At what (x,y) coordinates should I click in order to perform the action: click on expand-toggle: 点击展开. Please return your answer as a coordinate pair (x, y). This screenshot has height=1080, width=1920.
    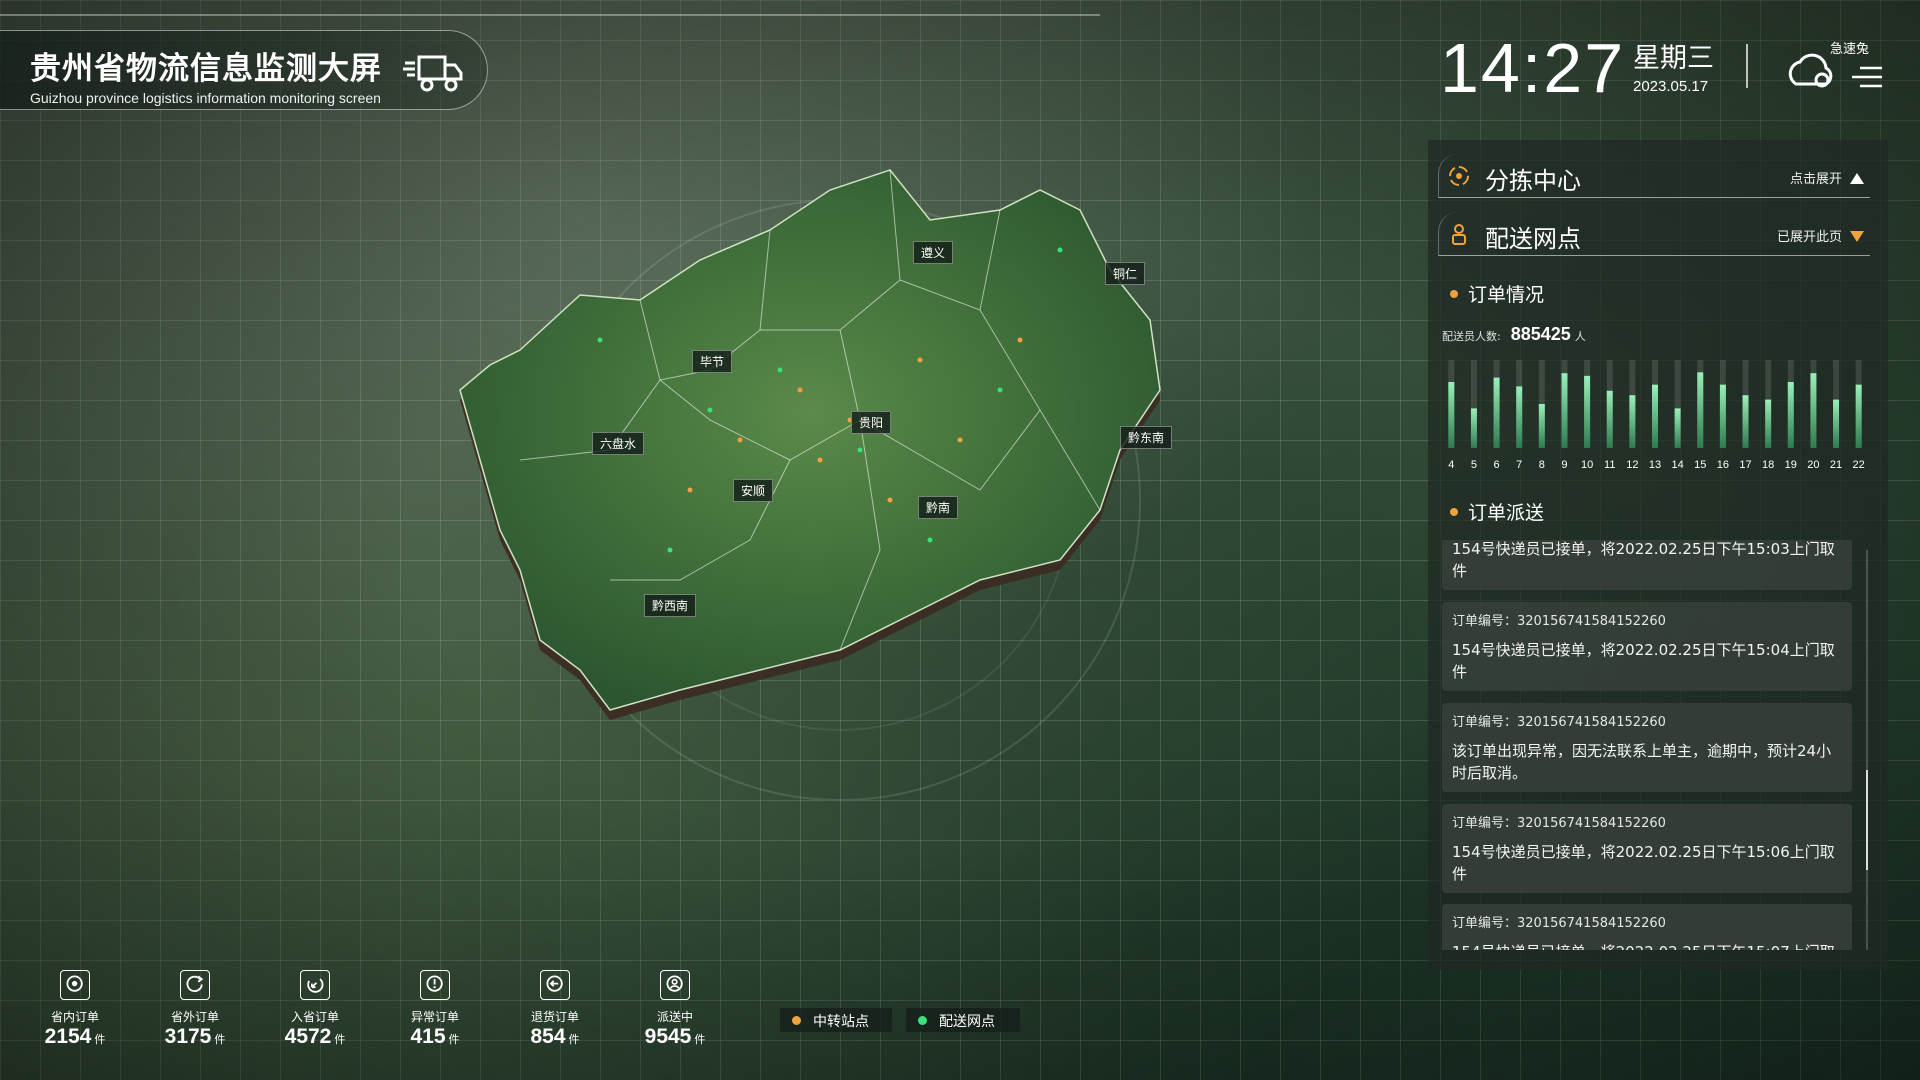
    Looking at the image, I should click on (1827, 177).